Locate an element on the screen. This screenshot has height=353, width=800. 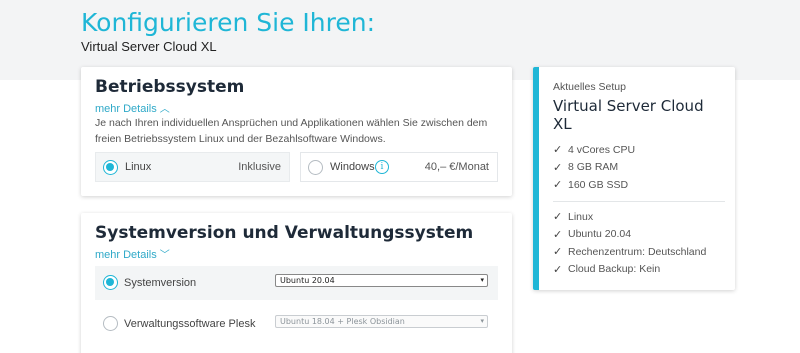
list-item: ✓ 160 GB SSD is located at coordinates (594, 185).